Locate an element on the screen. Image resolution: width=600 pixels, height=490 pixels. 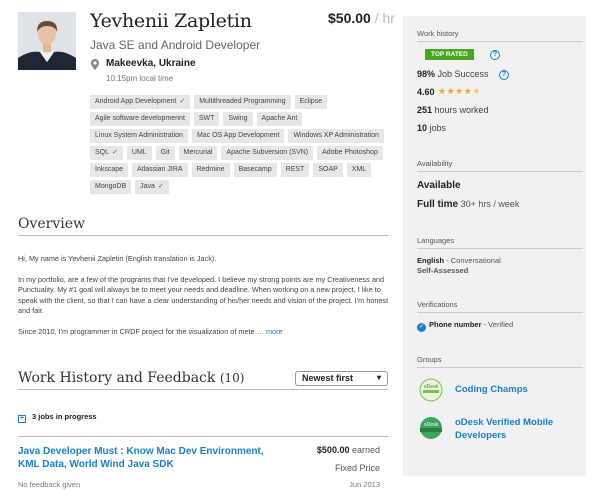
job-date: Jun 2013 is located at coordinates (364, 484).